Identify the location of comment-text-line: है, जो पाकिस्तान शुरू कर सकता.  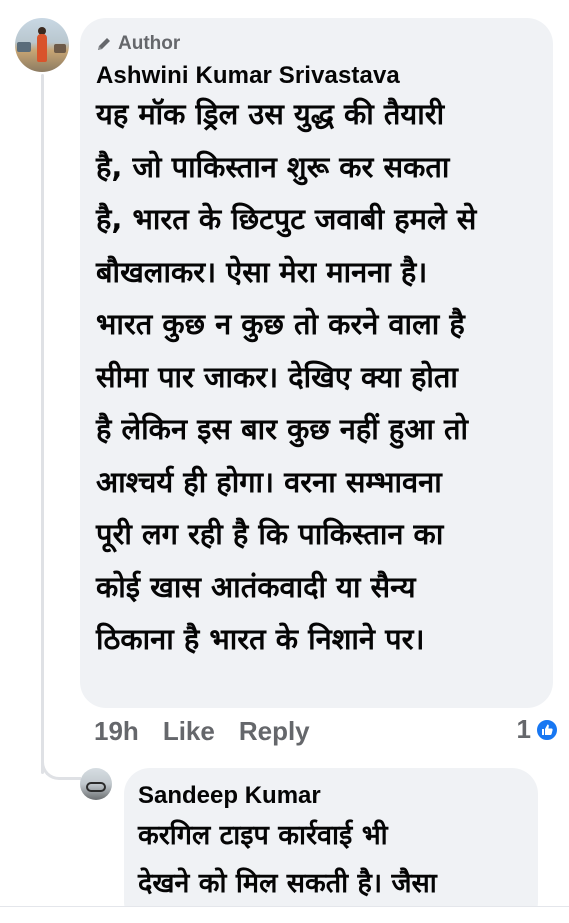
(273, 166).